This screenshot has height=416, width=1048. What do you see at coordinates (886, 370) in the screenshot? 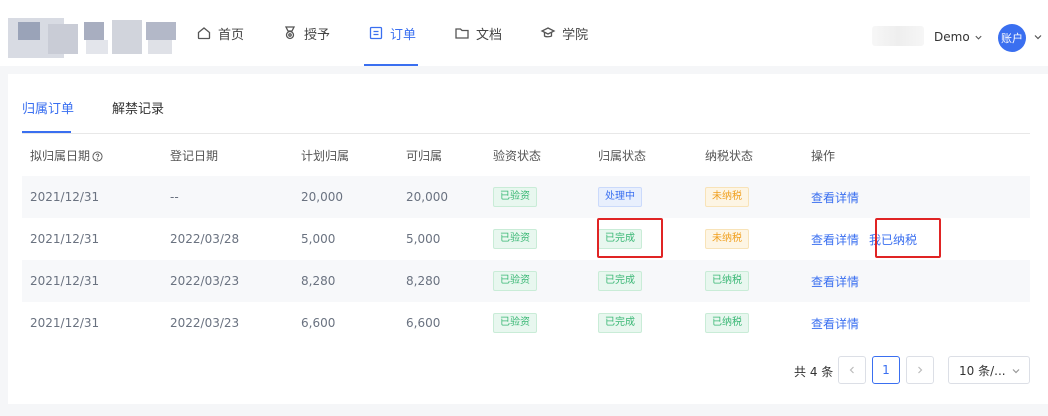
I see `page-button: 1` at bounding box center [886, 370].